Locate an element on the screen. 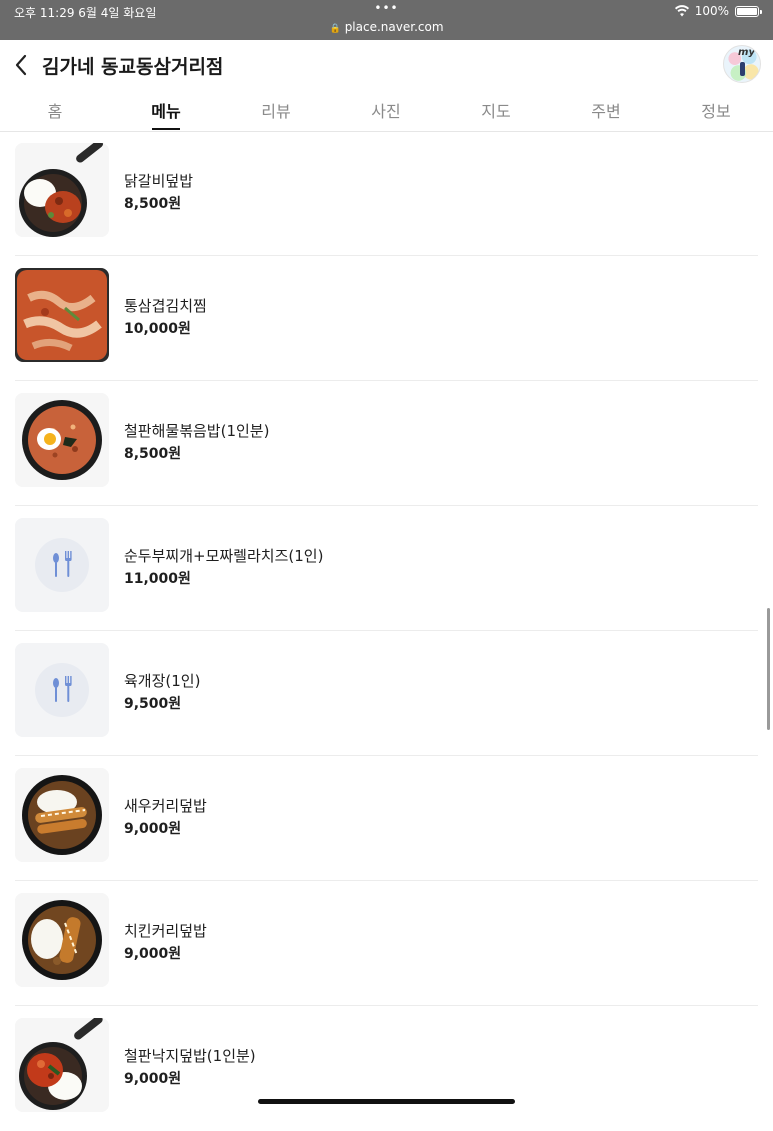 The height and width of the screenshot is (1131, 773). scrollbar is located at coordinates (768, 669).